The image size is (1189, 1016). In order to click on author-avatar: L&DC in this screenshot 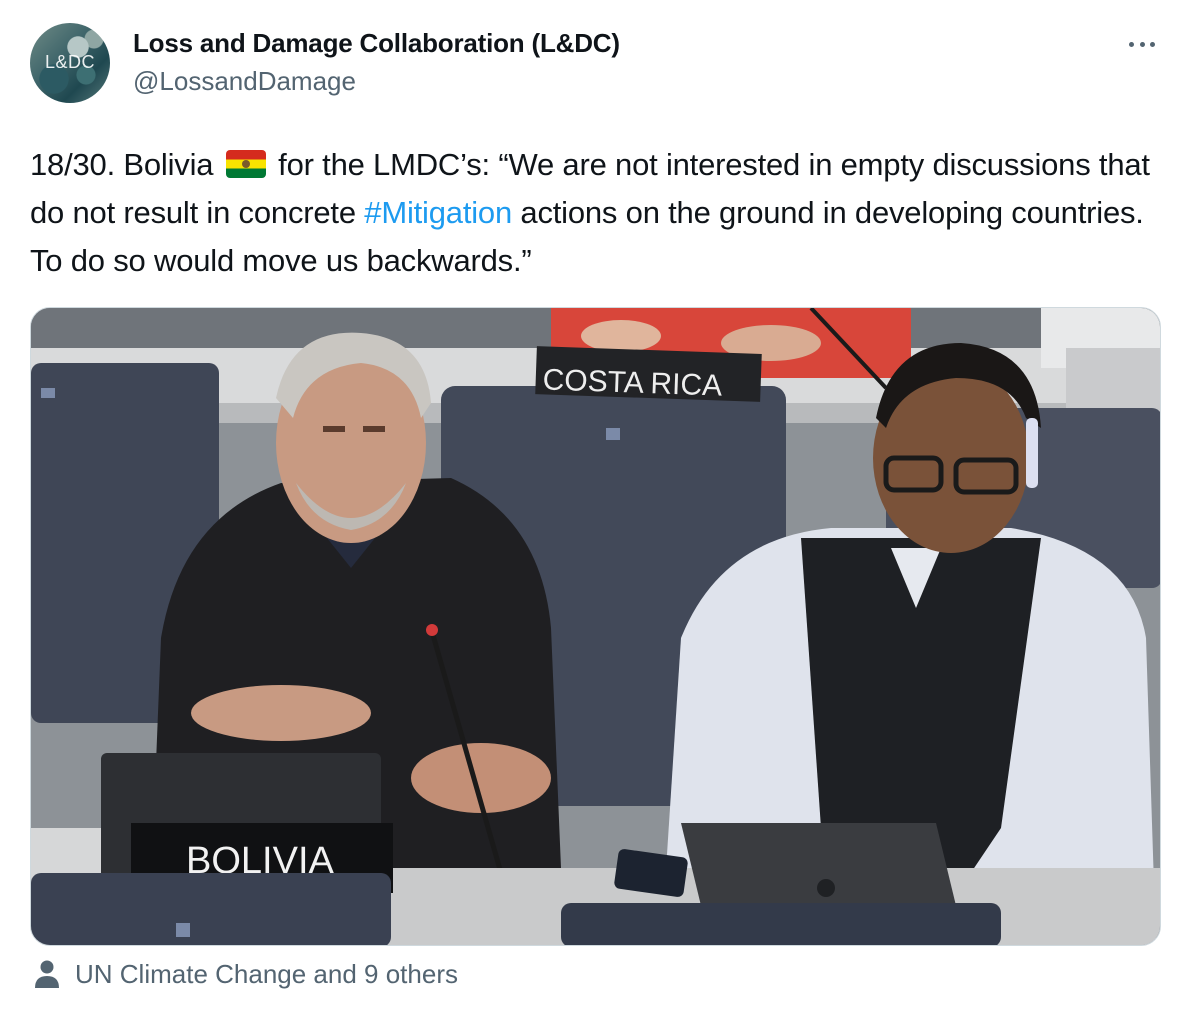, I will do `click(70, 63)`.